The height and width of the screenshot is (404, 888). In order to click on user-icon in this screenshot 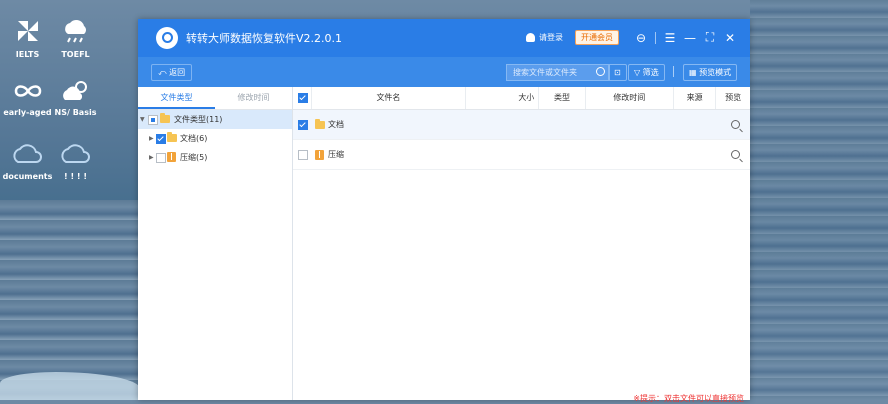, I will do `click(530, 37)`.